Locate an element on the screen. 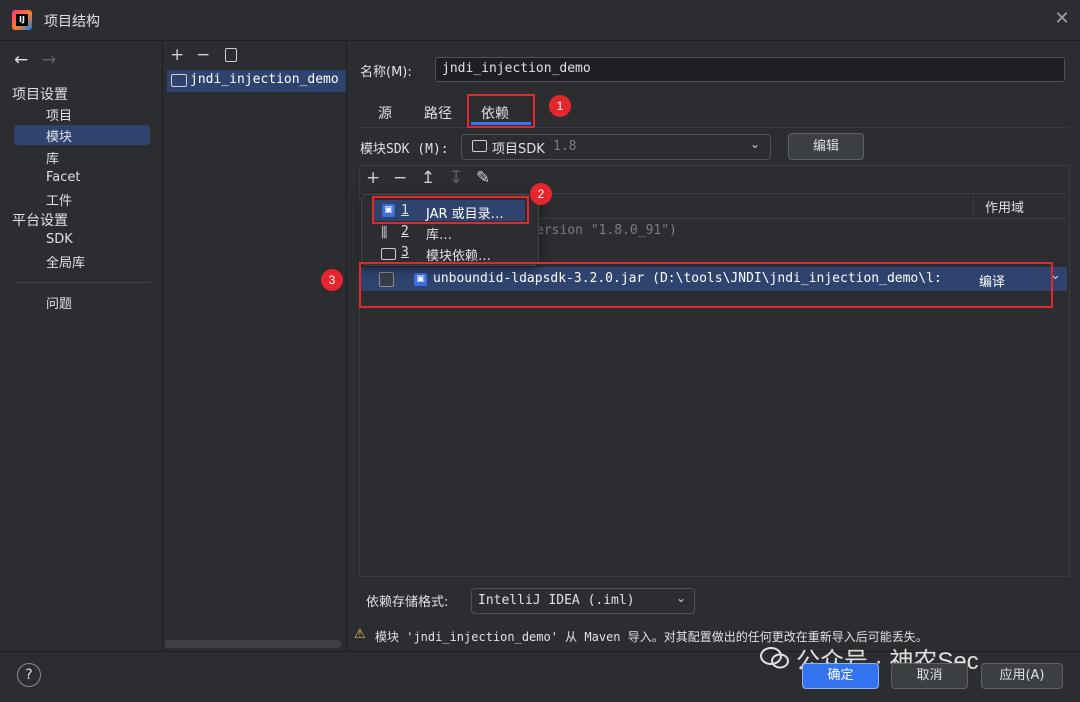 The height and width of the screenshot is (702, 1080). menu-item-3-num: 3 is located at coordinates (405, 252).